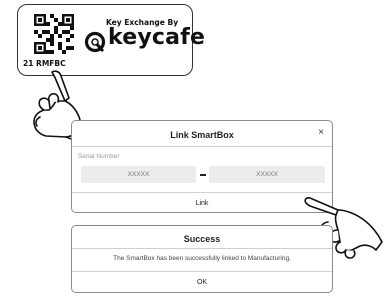  What do you see at coordinates (202, 135) in the screenshot?
I see `dialog-title: Link SmartBox` at bounding box center [202, 135].